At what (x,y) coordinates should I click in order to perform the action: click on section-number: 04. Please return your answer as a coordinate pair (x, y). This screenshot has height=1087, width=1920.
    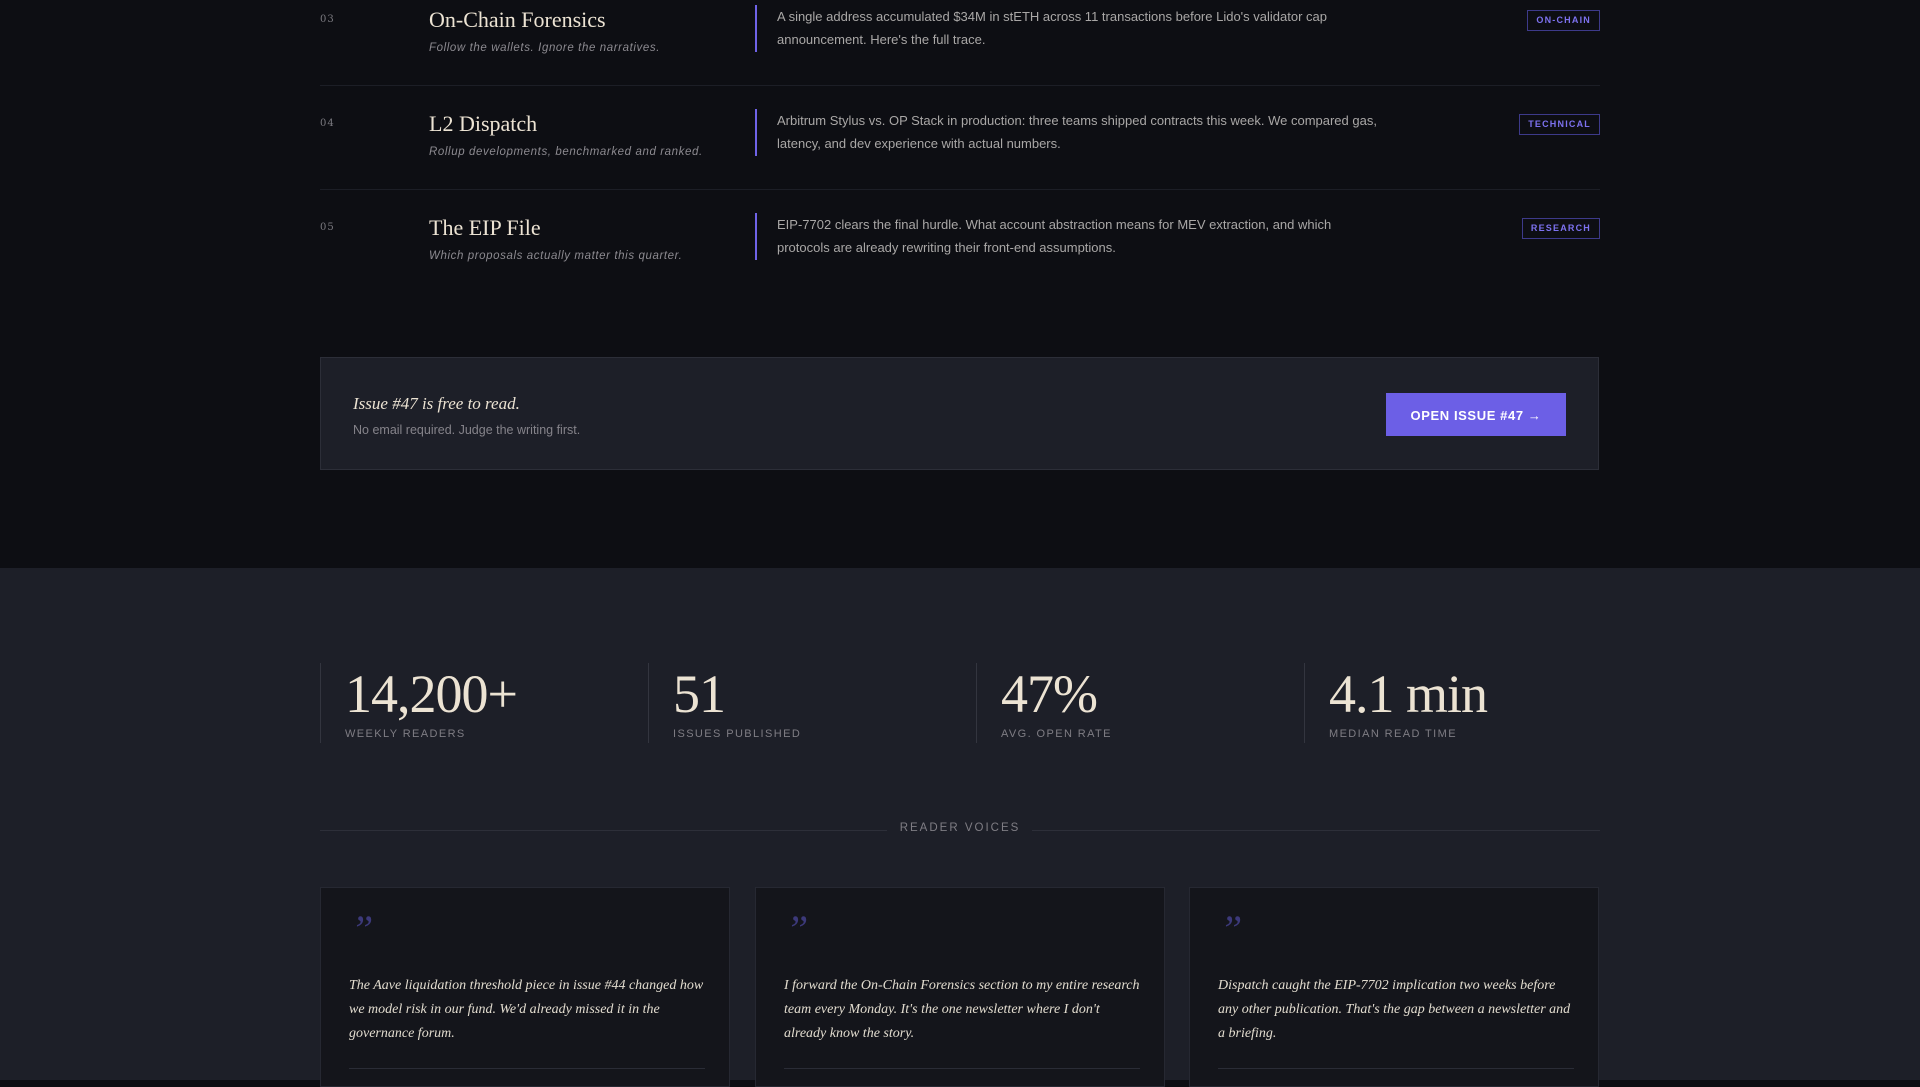
    Looking at the image, I should click on (327, 123).